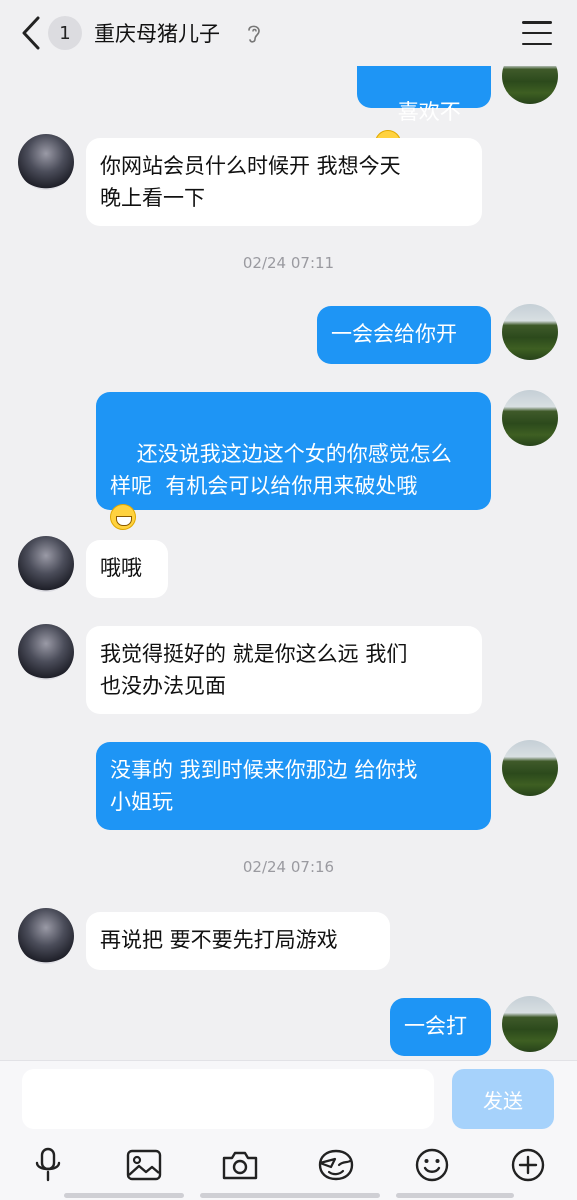 The height and width of the screenshot is (1200, 577). What do you see at coordinates (284, 182) in the screenshot?
I see `incoming-message: 你网站会员什么时候开 我想今天 晚上看一下` at bounding box center [284, 182].